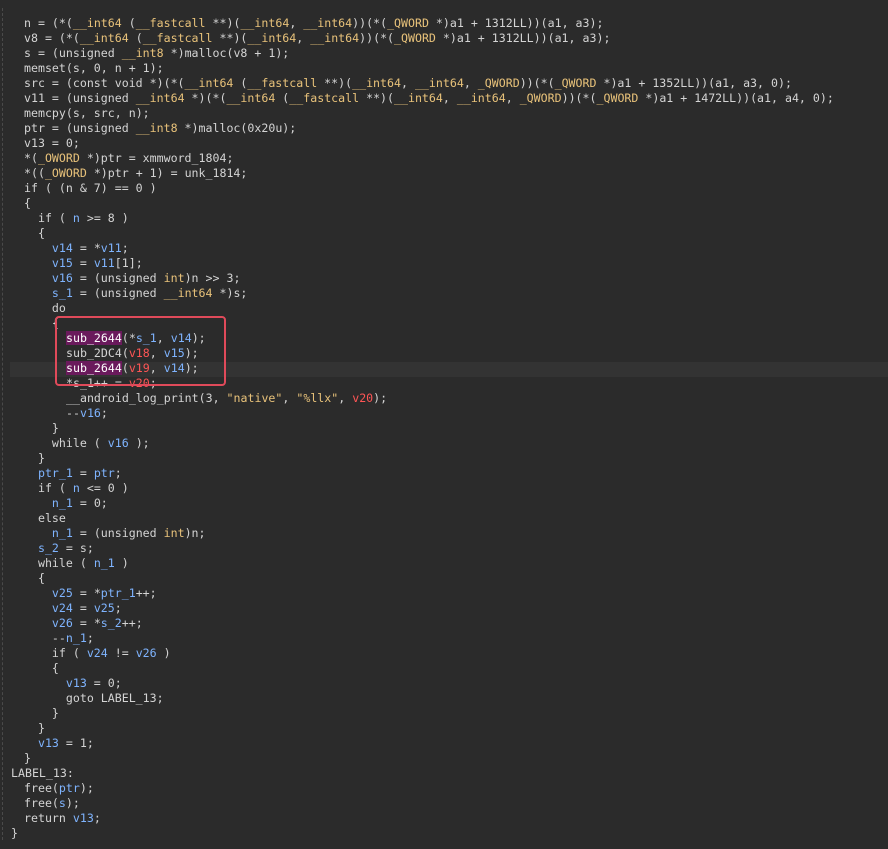 The image size is (888, 849). Describe the element at coordinates (59, 788) in the screenshot. I see `code-line: free(ptr);` at that location.